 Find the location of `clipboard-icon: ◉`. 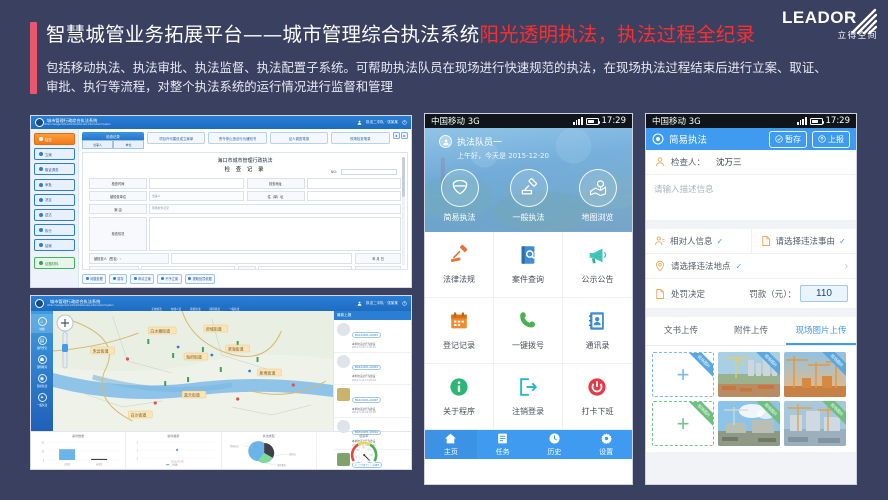

clipboard-icon: ◉ is located at coordinates (42, 378).